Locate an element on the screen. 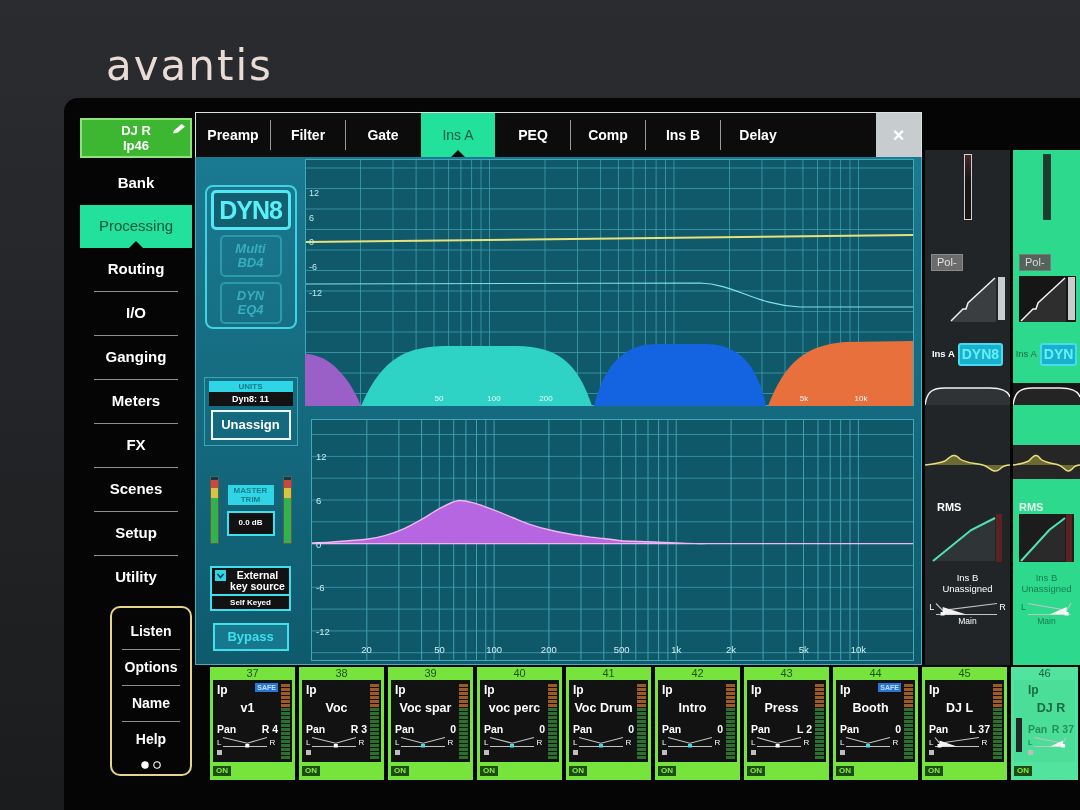 This screenshot has height=810, width=1080. channel-display: Ip DJ L Pan L 37 L R is located at coordinates (964, 721).